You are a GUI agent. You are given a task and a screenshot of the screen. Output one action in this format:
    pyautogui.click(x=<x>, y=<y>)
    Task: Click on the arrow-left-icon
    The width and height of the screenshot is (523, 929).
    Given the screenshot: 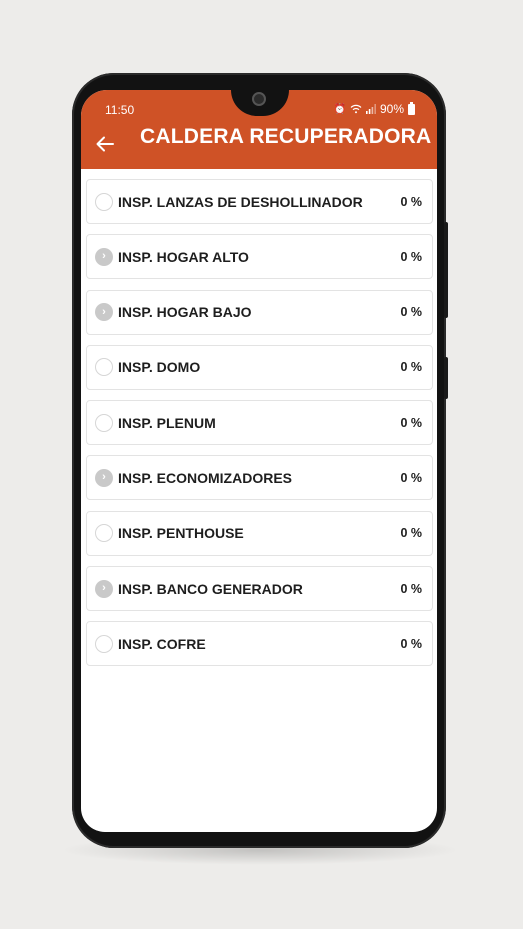 What is the action you would take?
    pyautogui.click(x=105, y=144)
    